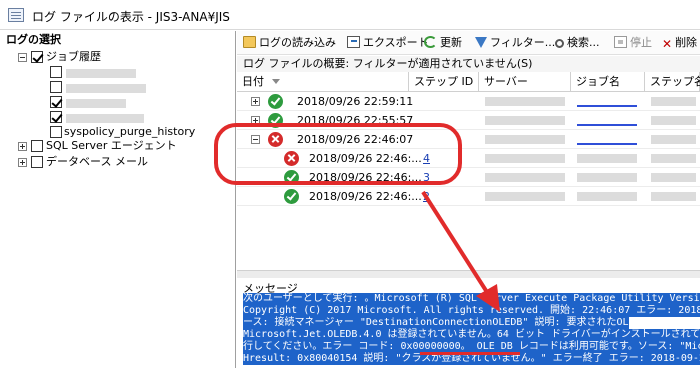 This screenshot has height=368, width=700. What do you see at coordinates (444, 82) in the screenshot?
I see `column-header-step-id: ステップ ID` at bounding box center [444, 82].